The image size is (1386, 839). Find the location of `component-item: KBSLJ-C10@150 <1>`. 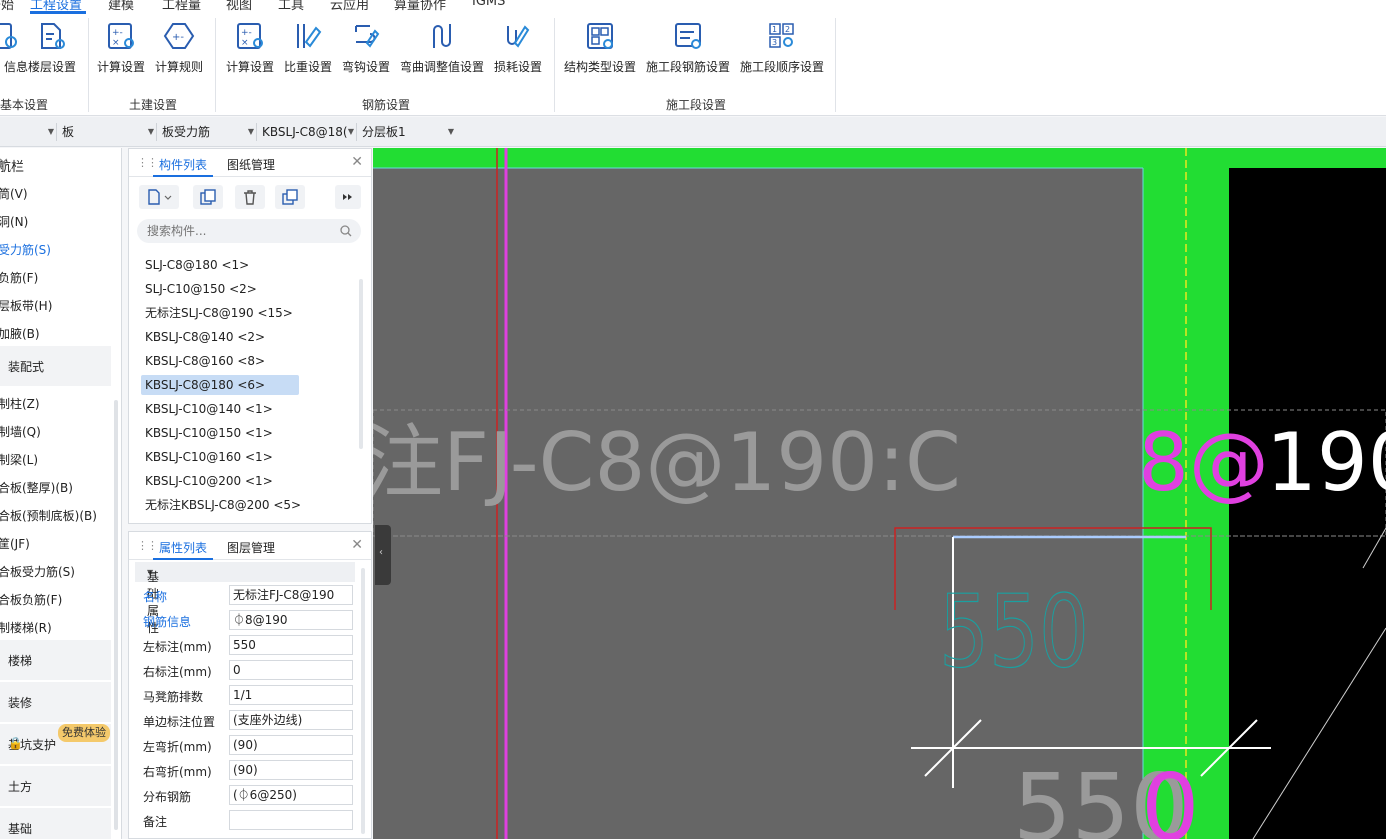

component-item: KBSLJ-C10@150 <1> is located at coordinates (220, 433).